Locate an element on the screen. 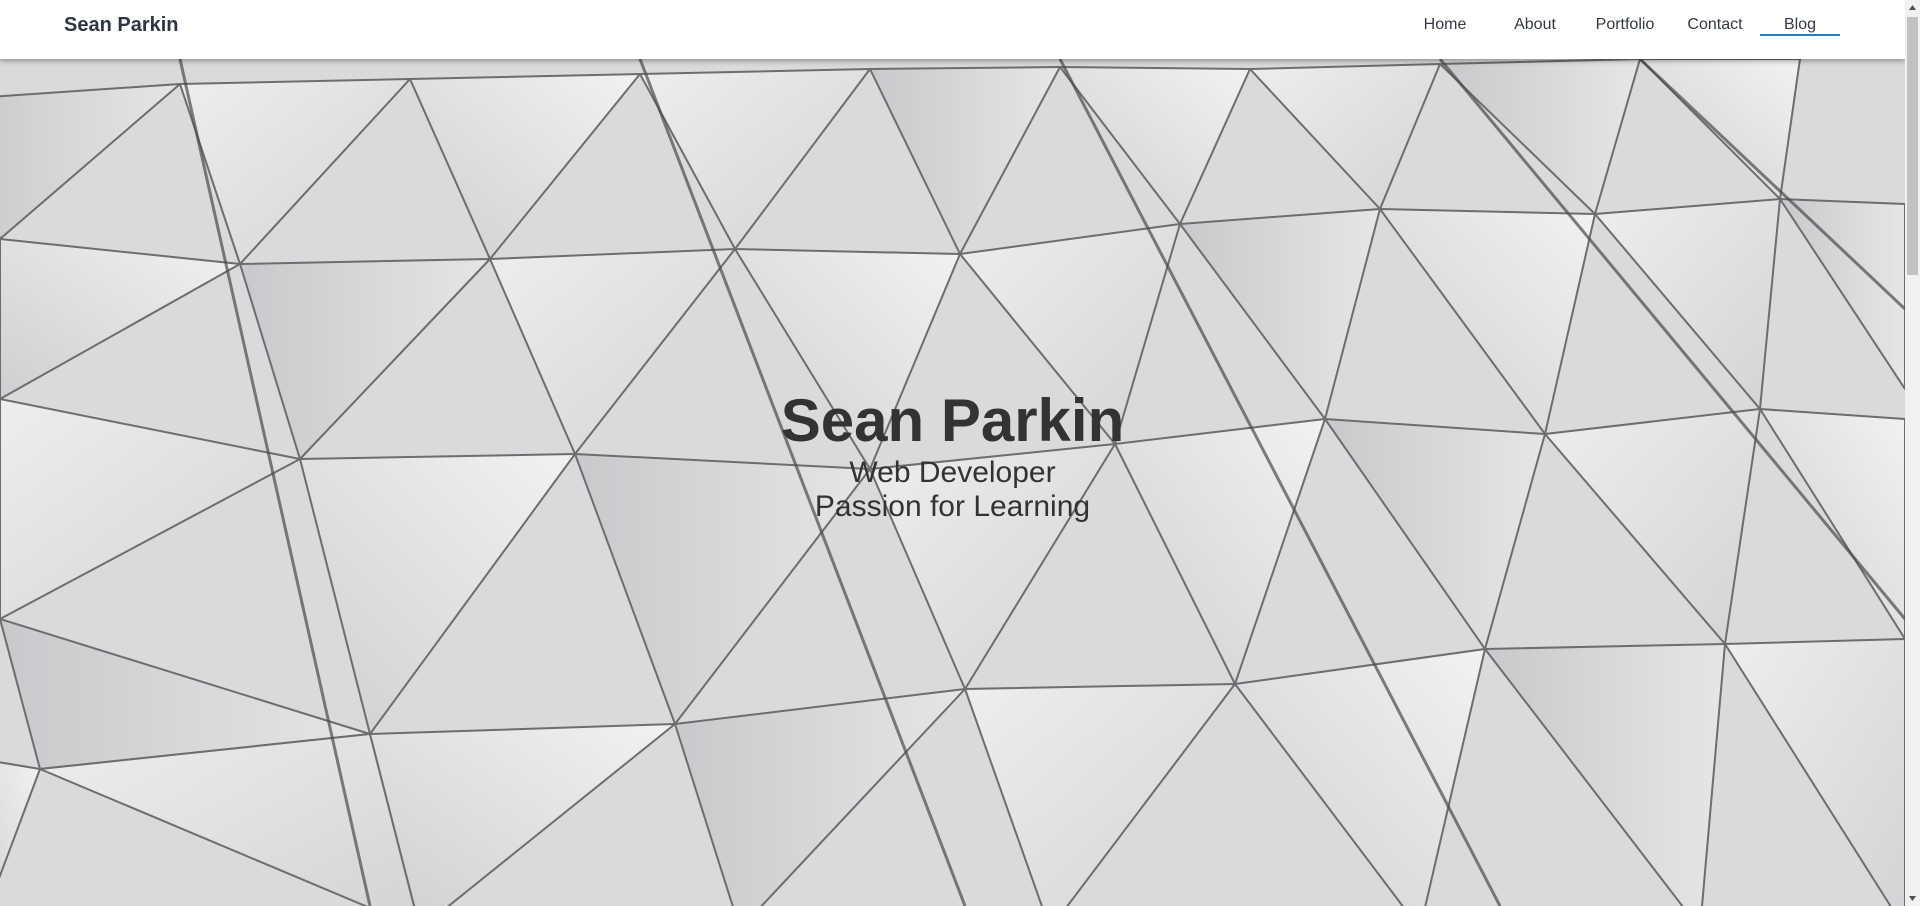 The height and width of the screenshot is (906, 1920). main-nav: Home About Portfolio Contact Blog is located at coordinates (1620, 29).